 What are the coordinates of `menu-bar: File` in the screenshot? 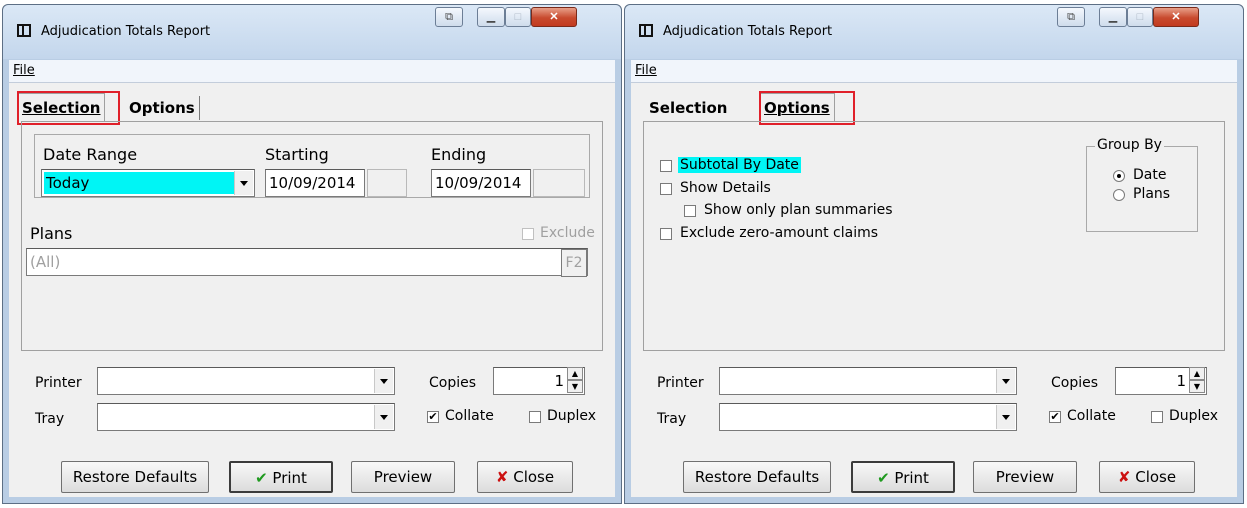 It's located at (934, 71).